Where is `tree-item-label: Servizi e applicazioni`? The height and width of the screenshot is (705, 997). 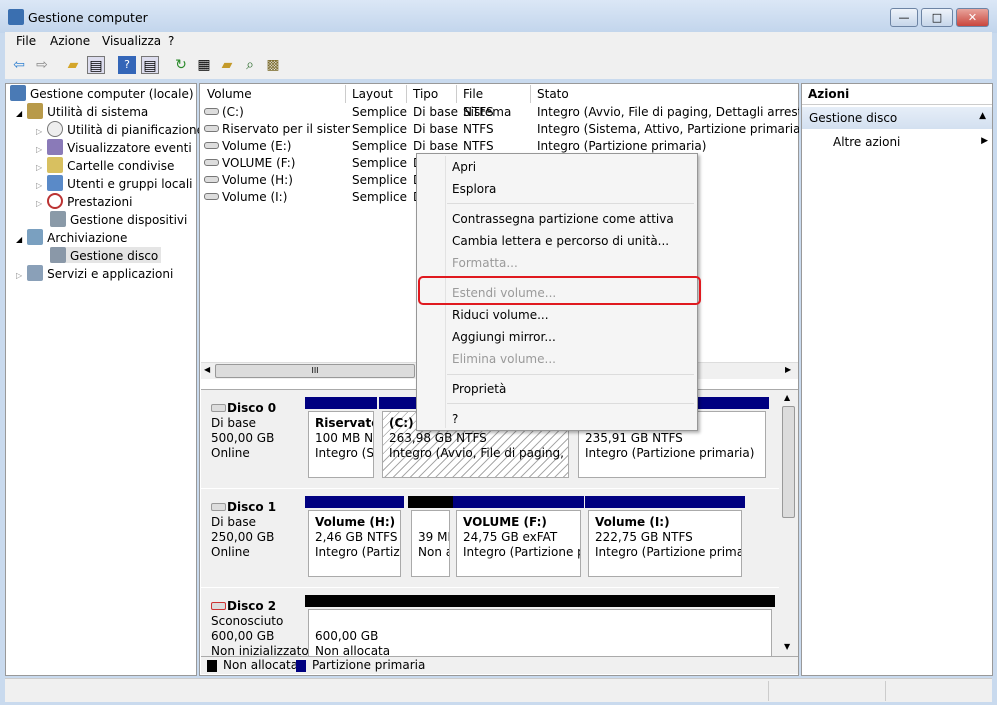
tree-item-label: Servizi e applicazioni is located at coordinates (110, 274).